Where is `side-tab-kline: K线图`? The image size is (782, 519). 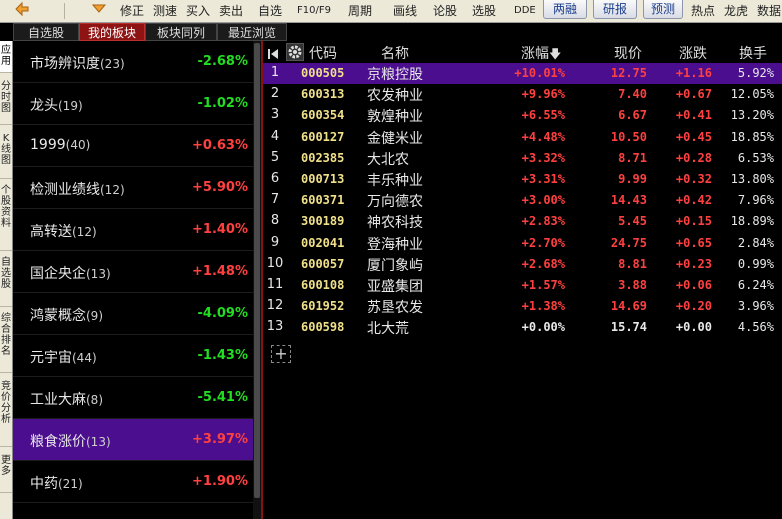
side-tab-kline: K线图 is located at coordinates (6, 152).